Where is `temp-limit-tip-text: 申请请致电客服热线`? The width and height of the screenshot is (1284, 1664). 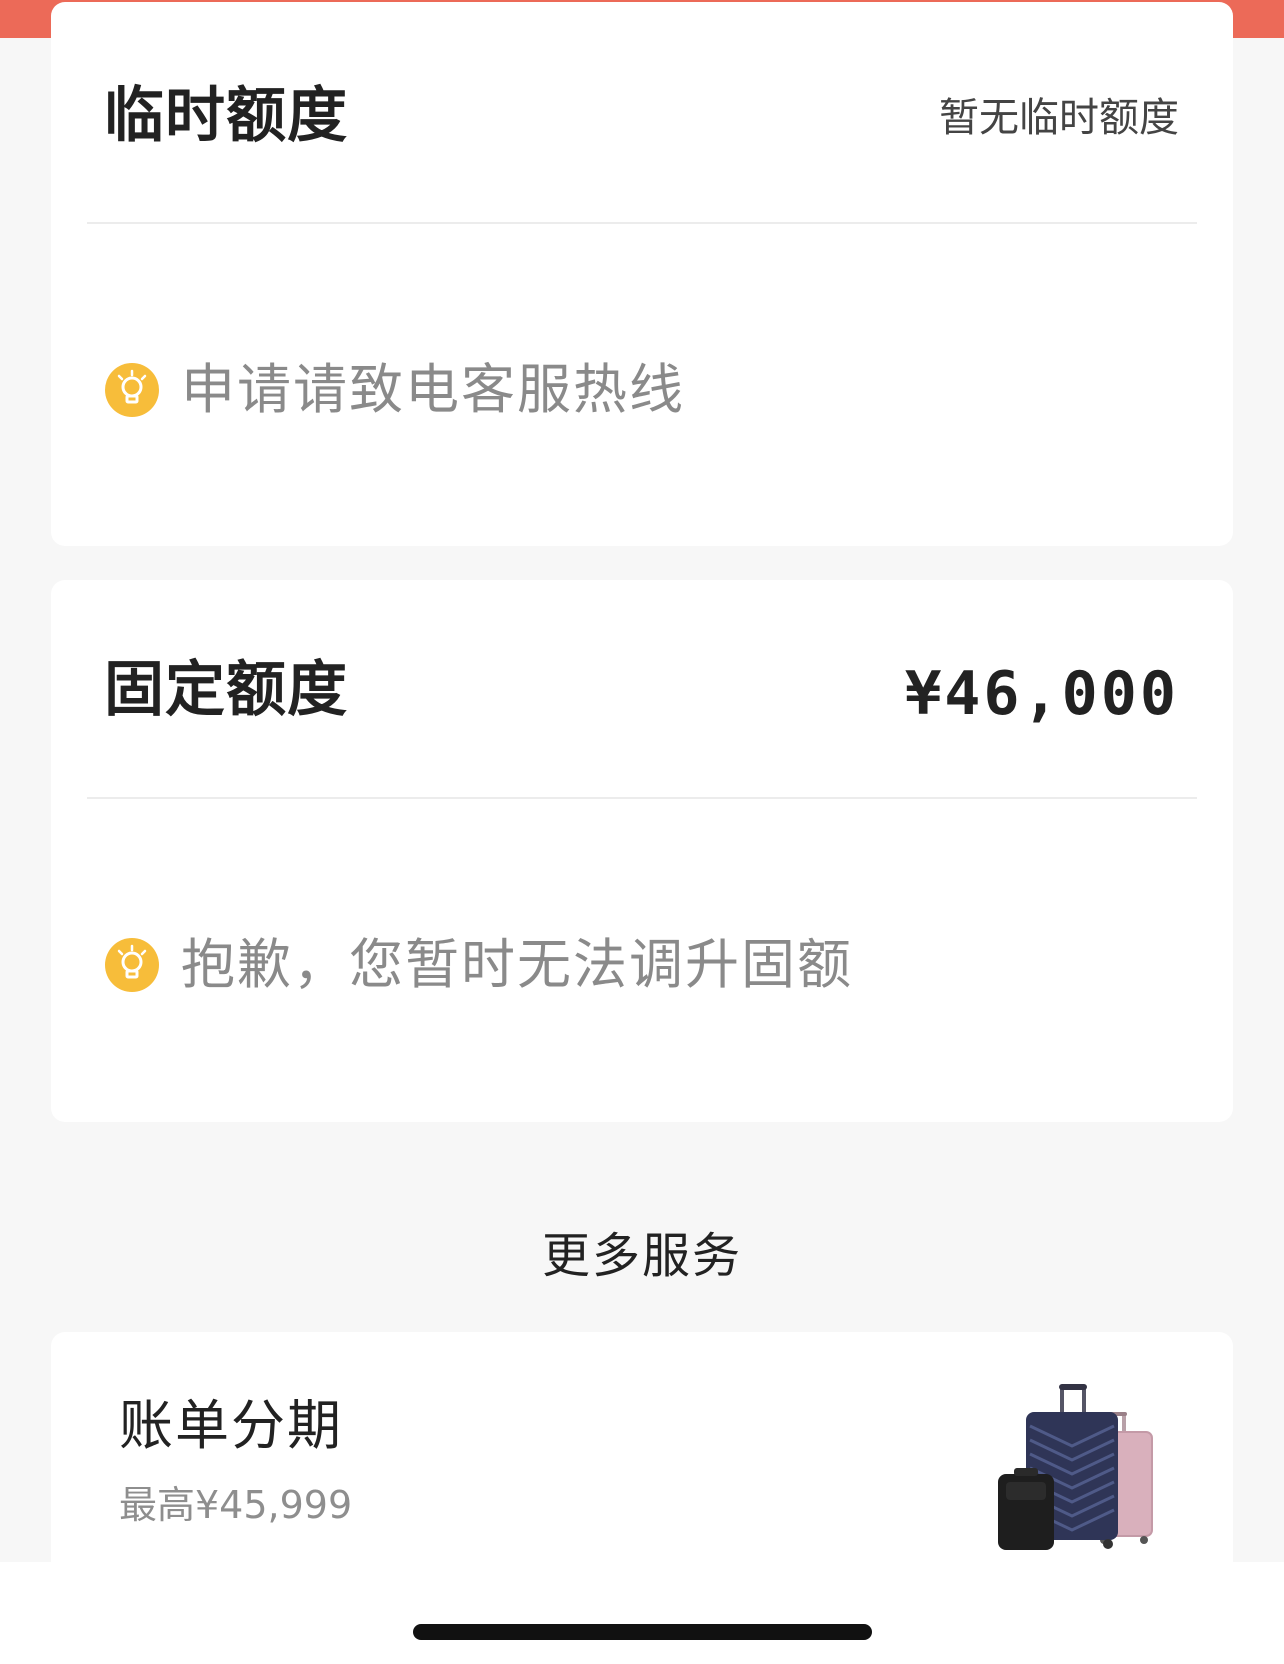 temp-limit-tip-text: 申请请致电客服热线 is located at coordinates (433, 389).